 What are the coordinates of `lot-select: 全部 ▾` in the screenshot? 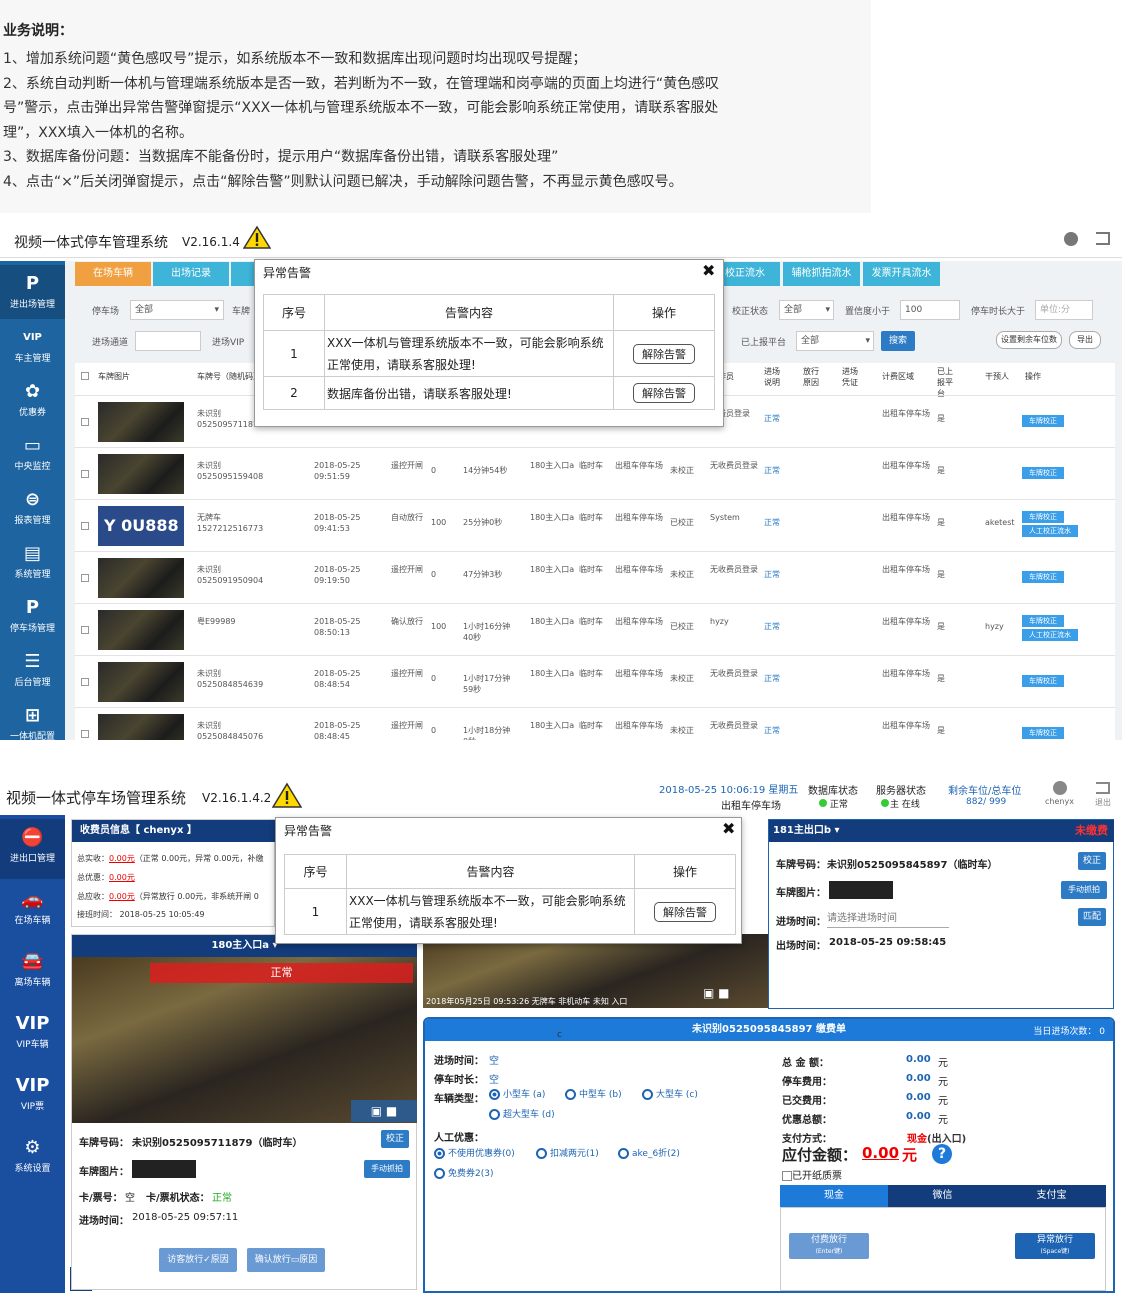 It's located at (177, 310).